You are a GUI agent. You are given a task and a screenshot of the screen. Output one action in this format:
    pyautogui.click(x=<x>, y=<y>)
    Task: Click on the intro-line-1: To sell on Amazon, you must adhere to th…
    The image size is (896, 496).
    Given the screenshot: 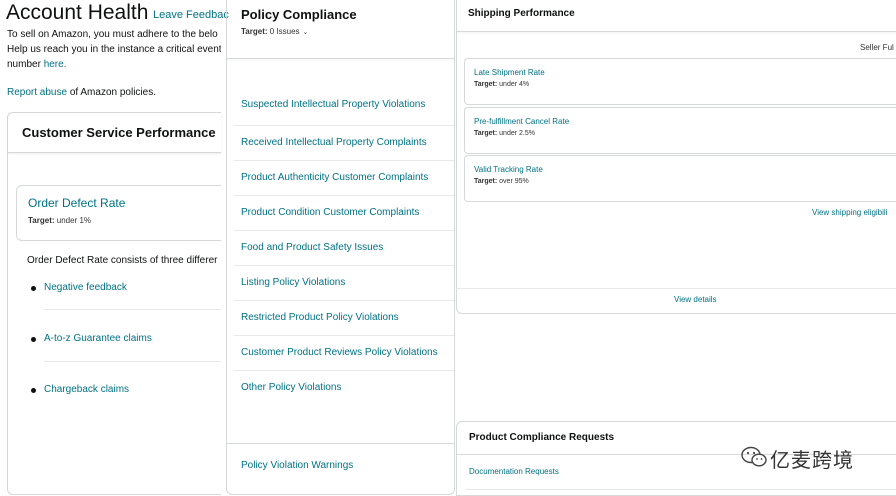 What is the action you would take?
    pyautogui.click(x=112, y=34)
    